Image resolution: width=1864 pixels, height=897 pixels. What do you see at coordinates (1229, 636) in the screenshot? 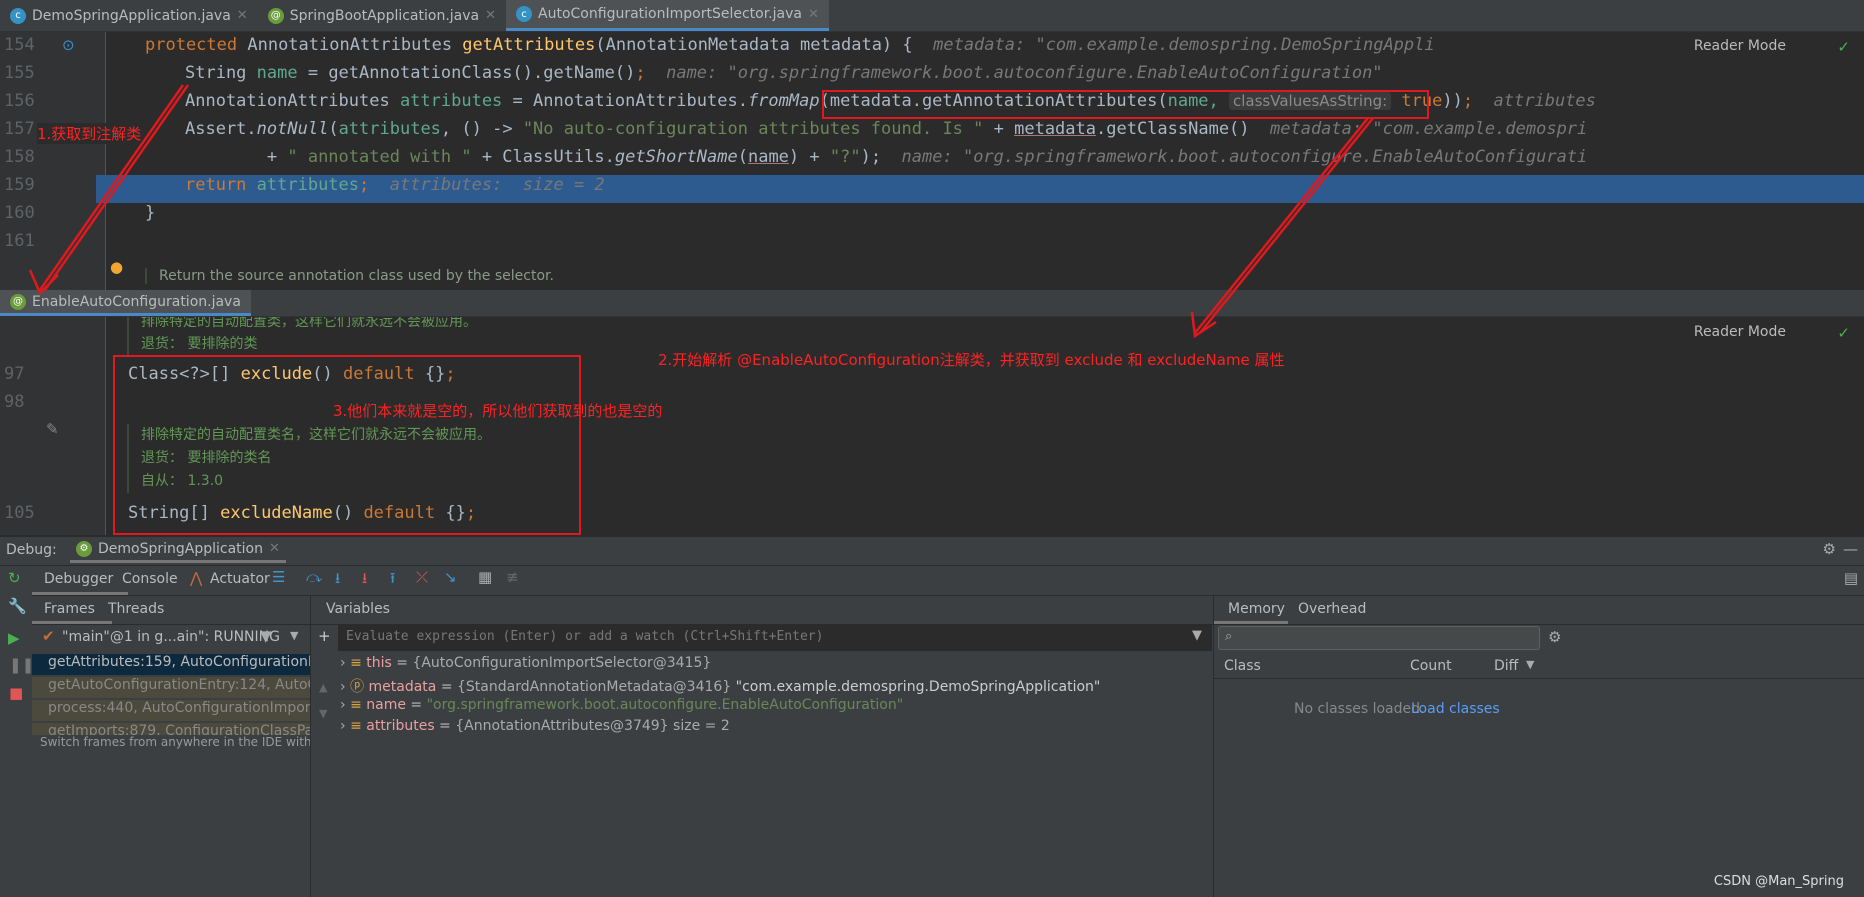
I see `search-icon: ⌕` at bounding box center [1229, 636].